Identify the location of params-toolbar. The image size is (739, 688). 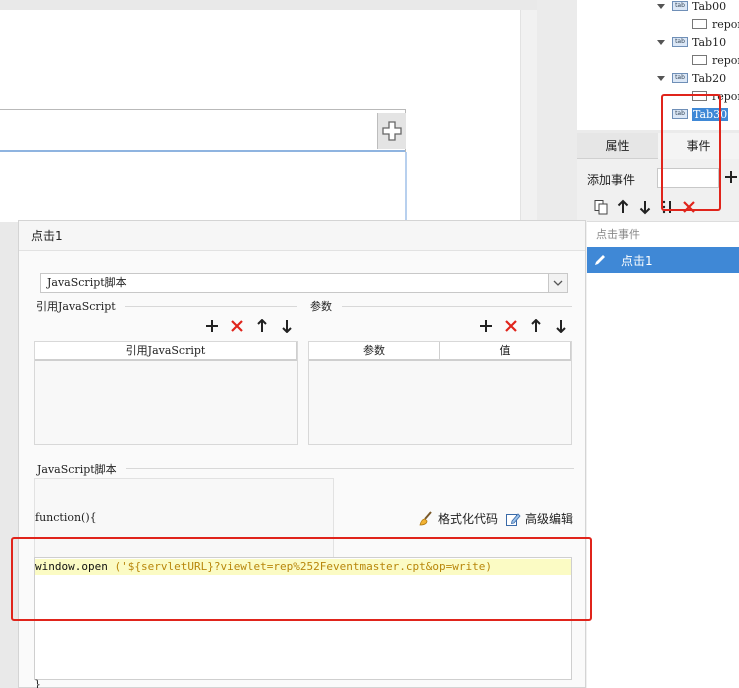
(523, 326).